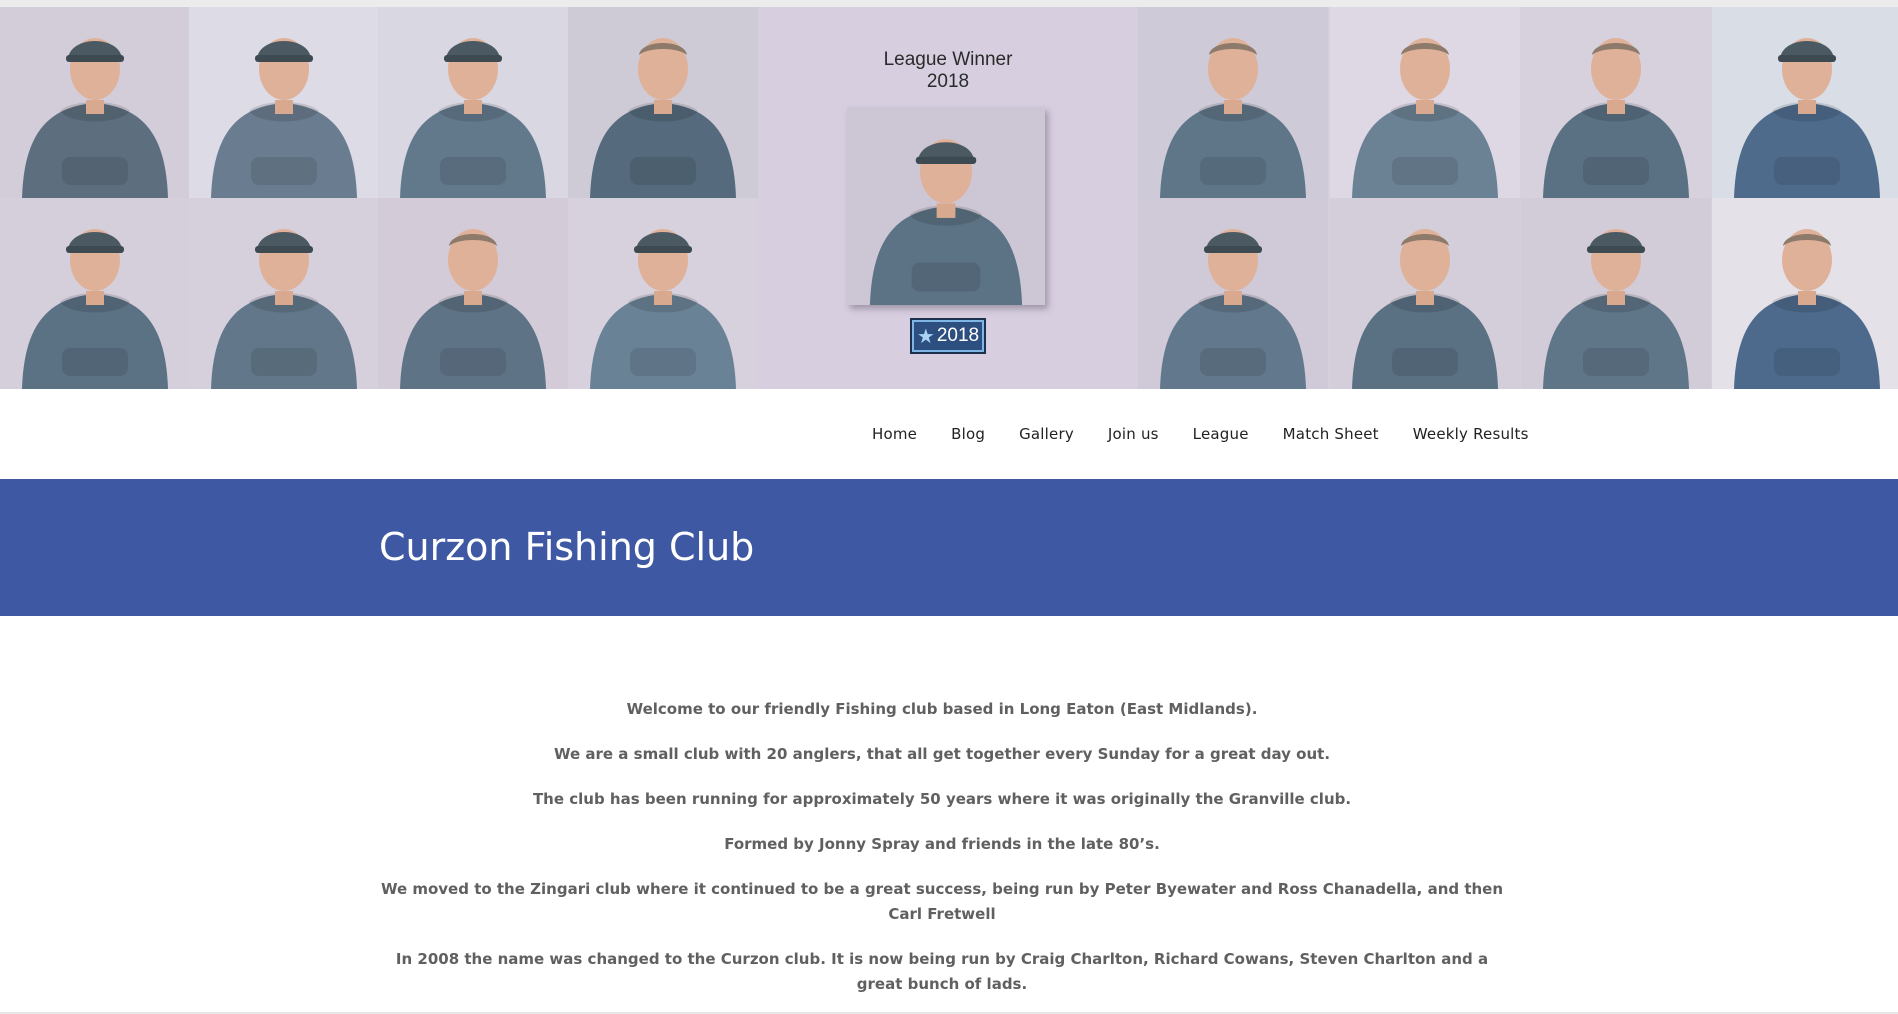 This screenshot has width=1898, height=1014. I want to click on league-winner-title: League Winner 2018, so click(948, 71).